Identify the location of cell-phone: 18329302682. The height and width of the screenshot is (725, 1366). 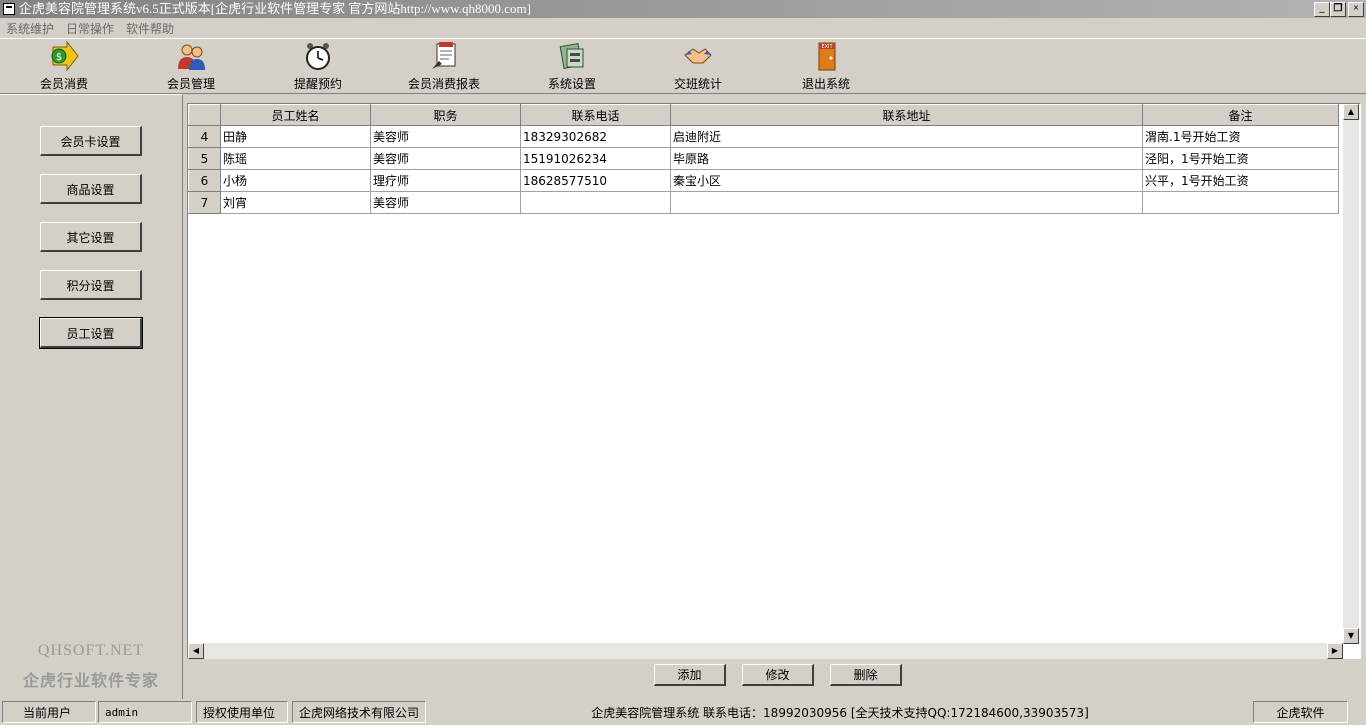
(595, 136).